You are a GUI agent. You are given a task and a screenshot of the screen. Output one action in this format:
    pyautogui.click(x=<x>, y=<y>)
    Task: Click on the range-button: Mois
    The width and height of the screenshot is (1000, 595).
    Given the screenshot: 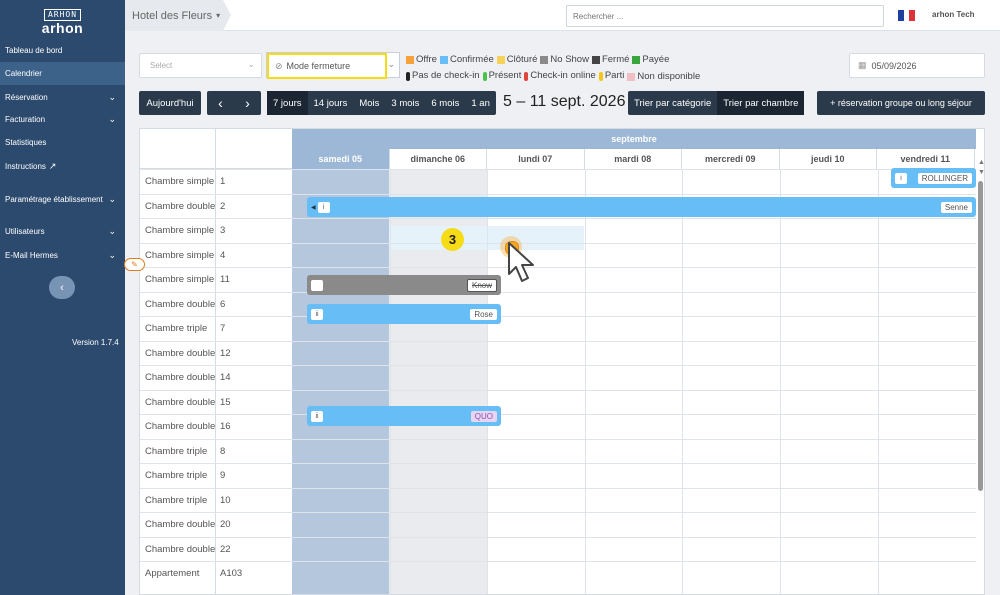 What is the action you would take?
    pyautogui.click(x=369, y=103)
    